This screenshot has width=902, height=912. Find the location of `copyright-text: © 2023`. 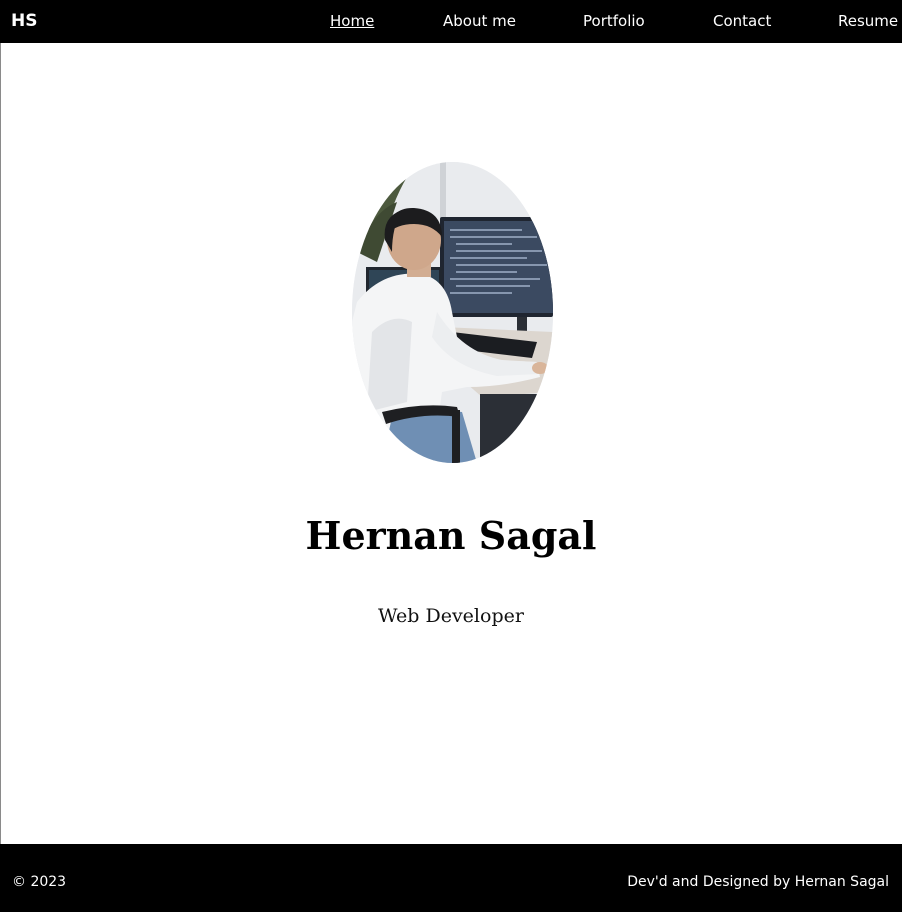

copyright-text: © 2023 is located at coordinates (39, 882).